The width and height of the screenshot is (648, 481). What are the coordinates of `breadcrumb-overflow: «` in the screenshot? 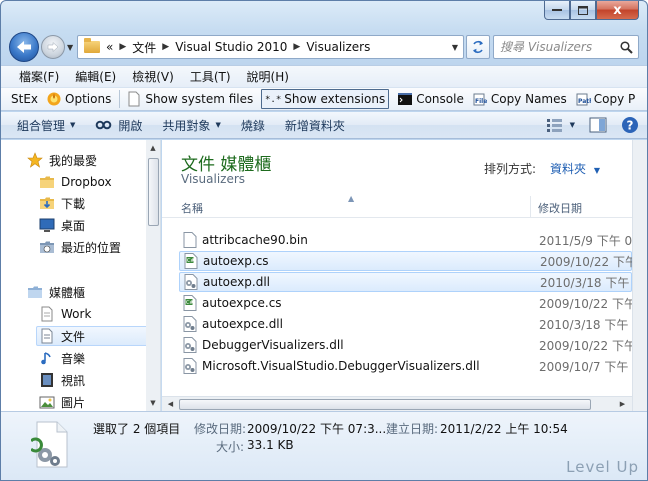 It's located at (109, 47).